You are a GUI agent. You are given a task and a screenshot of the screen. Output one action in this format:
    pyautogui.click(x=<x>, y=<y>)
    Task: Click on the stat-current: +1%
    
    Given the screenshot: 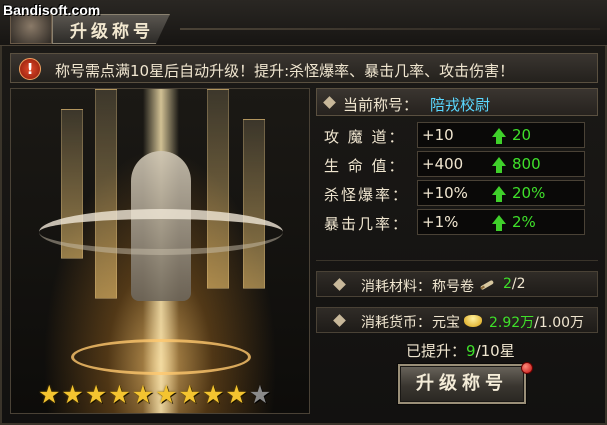 What is the action you would take?
    pyautogui.click(x=440, y=222)
    